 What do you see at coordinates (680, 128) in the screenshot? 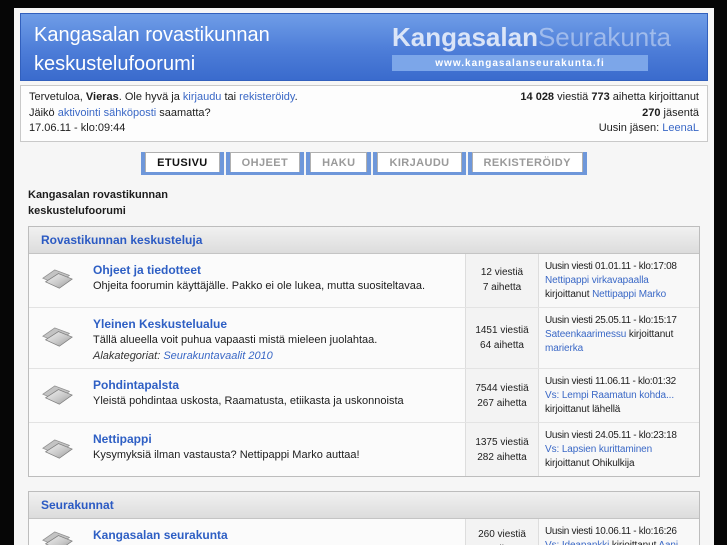
I see `newest-member-link: LeenaL` at bounding box center [680, 128].